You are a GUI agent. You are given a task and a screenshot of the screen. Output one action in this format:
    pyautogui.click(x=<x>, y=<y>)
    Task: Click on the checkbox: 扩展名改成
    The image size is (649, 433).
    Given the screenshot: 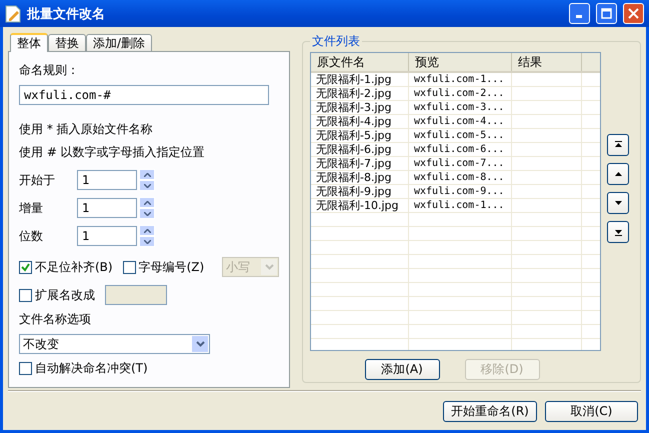 What is the action you would take?
    pyautogui.click(x=57, y=295)
    